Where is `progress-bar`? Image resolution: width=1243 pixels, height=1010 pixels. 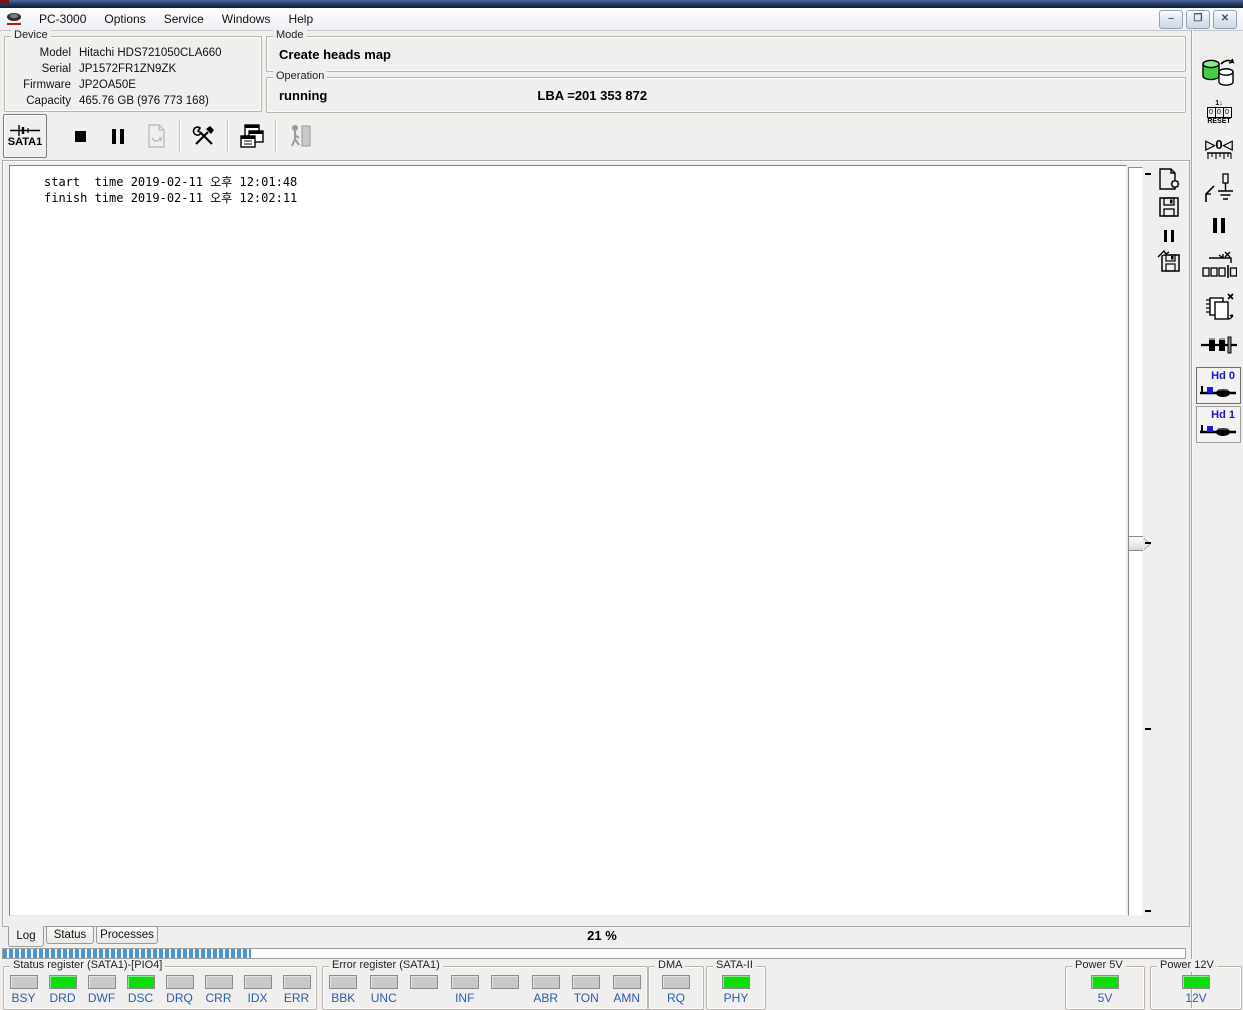
progress-bar is located at coordinates (594, 953).